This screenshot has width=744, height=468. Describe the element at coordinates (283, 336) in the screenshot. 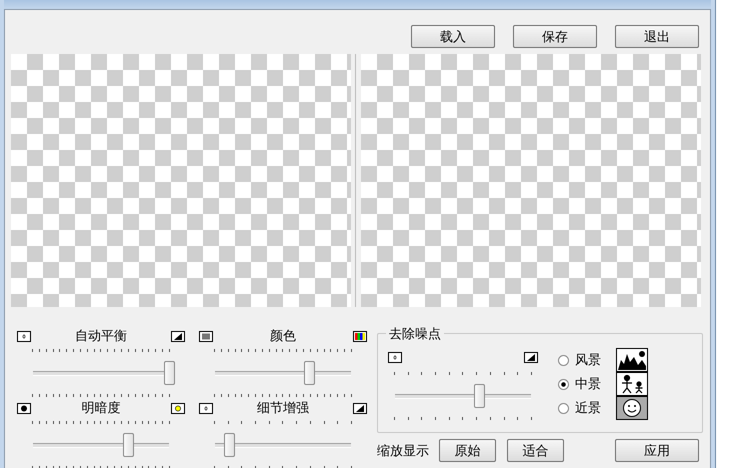

I see `slider-label: 颜色` at that location.